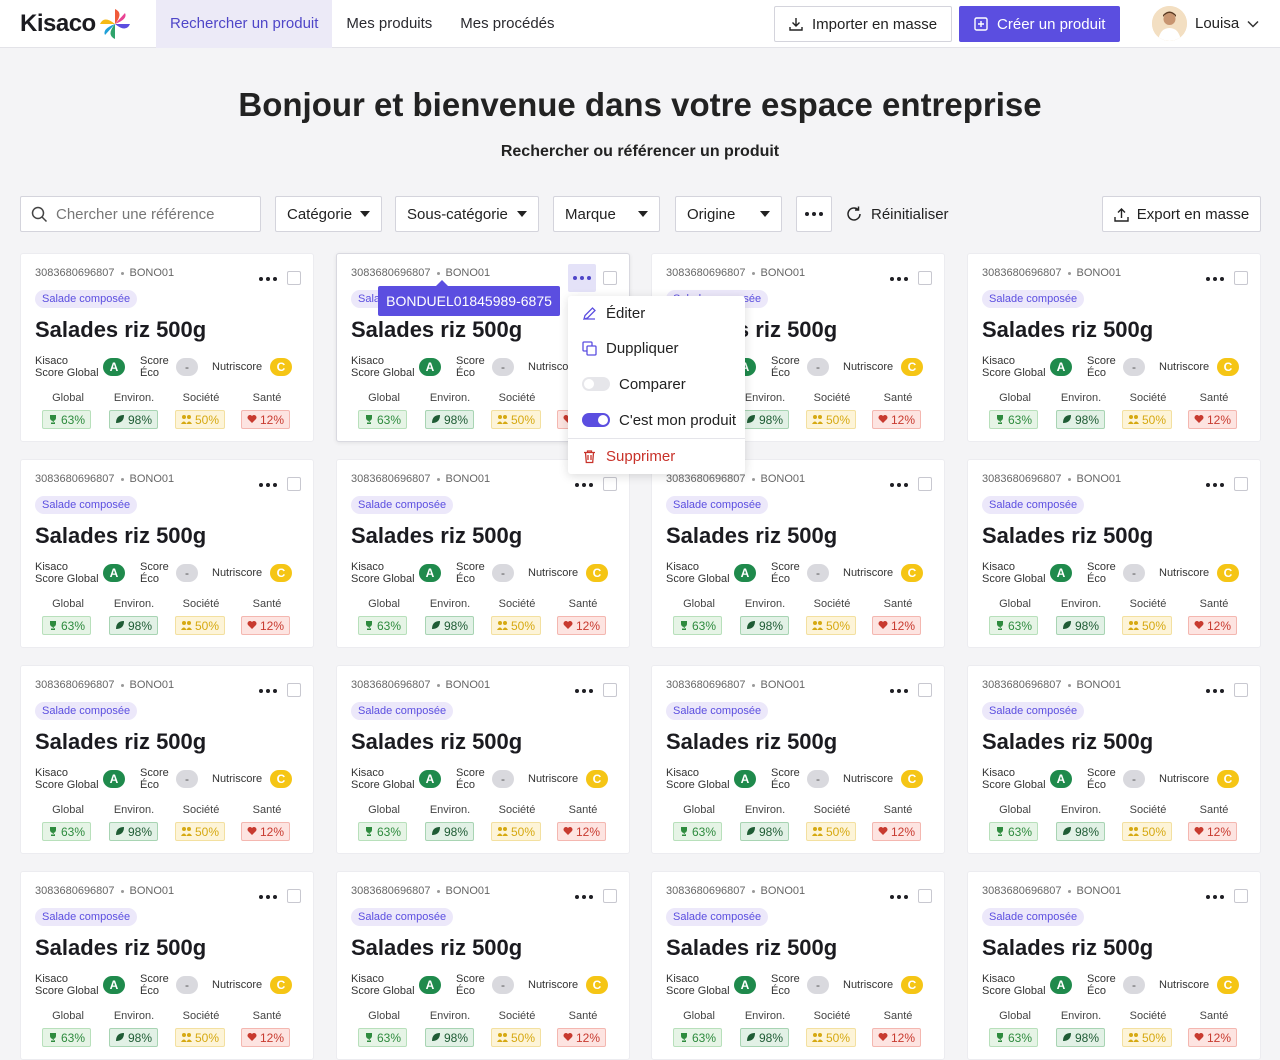 Image resolution: width=1280 pixels, height=1060 pixels. Describe the element at coordinates (1205, 23) in the screenshot. I see `user-menu: Louisa` at that location.